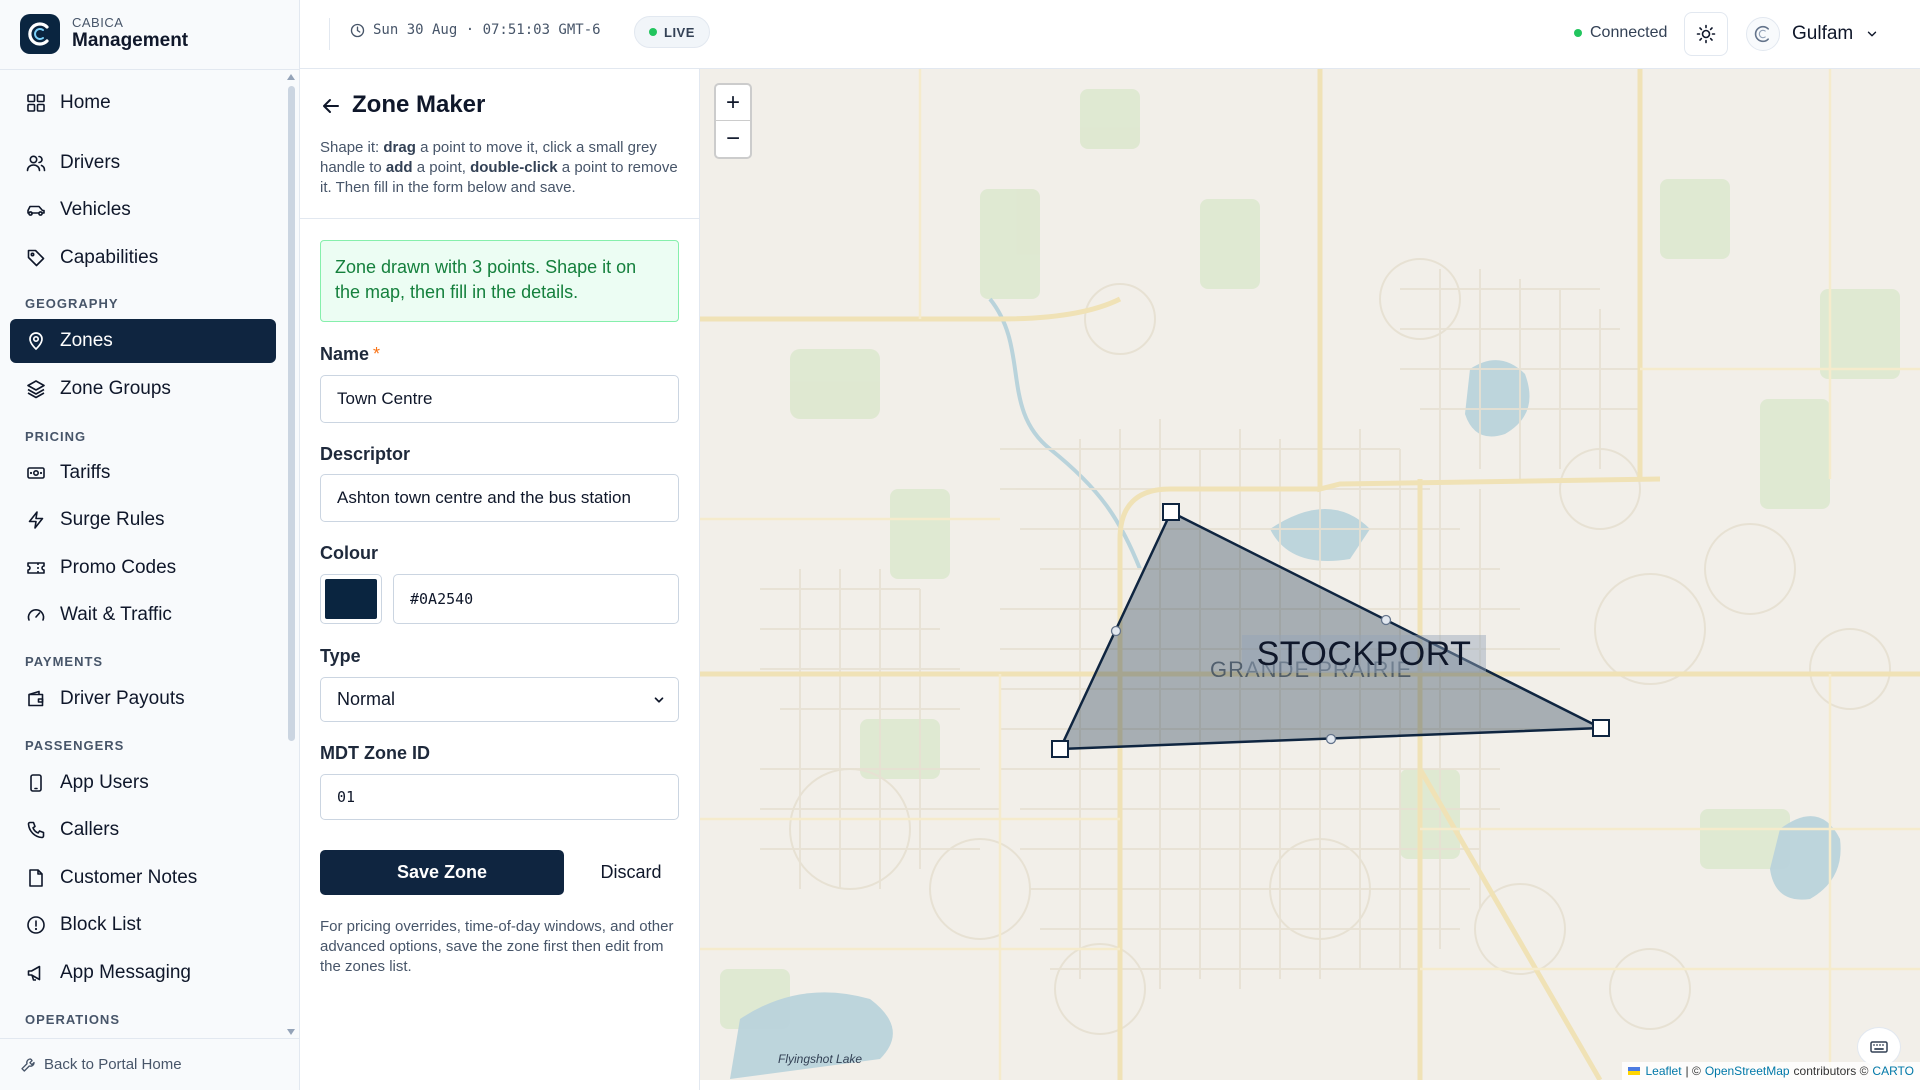 This screenshot has width=1920, height=1090. What do you see at coordinates (109, 257) in the screenshot?
I see `nav-label-capabilities: Capabilities` at bounding box center [109, 257].